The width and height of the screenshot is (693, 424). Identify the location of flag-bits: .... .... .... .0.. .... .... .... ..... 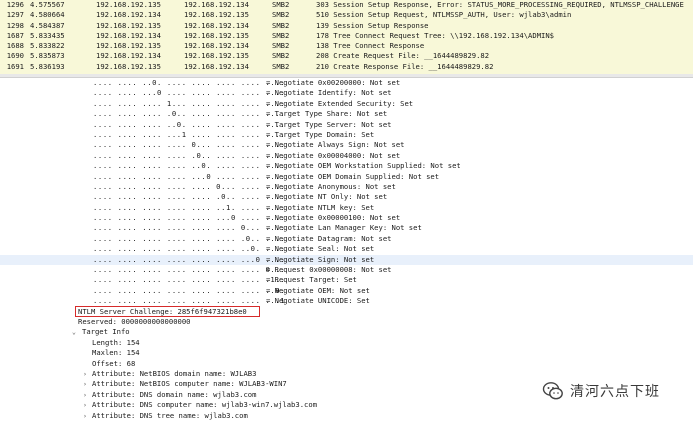
(189, 114).